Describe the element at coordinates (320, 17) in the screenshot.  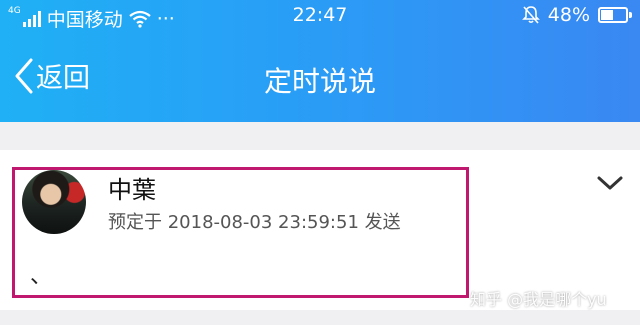
I see `status-bar: 4G 中国移动 ··· 22:47 48%` at that location.